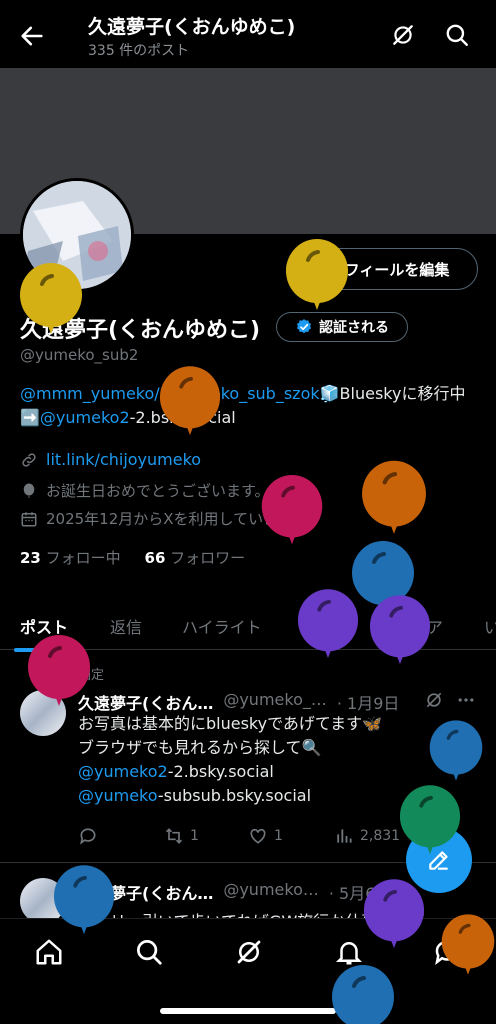 This screenshot has width=496, height=1024. What do you see at coordinates (354, 328) in the screenshot?
I see `verify-label: 認証される` at bounding box center [354, 328].